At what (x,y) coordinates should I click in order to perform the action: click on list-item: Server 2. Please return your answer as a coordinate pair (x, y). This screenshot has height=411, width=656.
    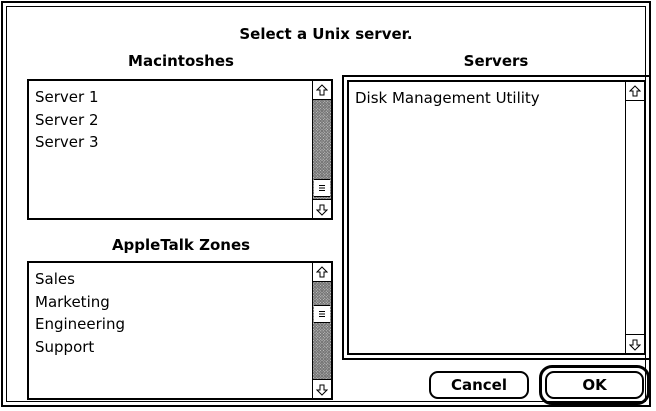
    Looking at the image, I should click on (172, 120).